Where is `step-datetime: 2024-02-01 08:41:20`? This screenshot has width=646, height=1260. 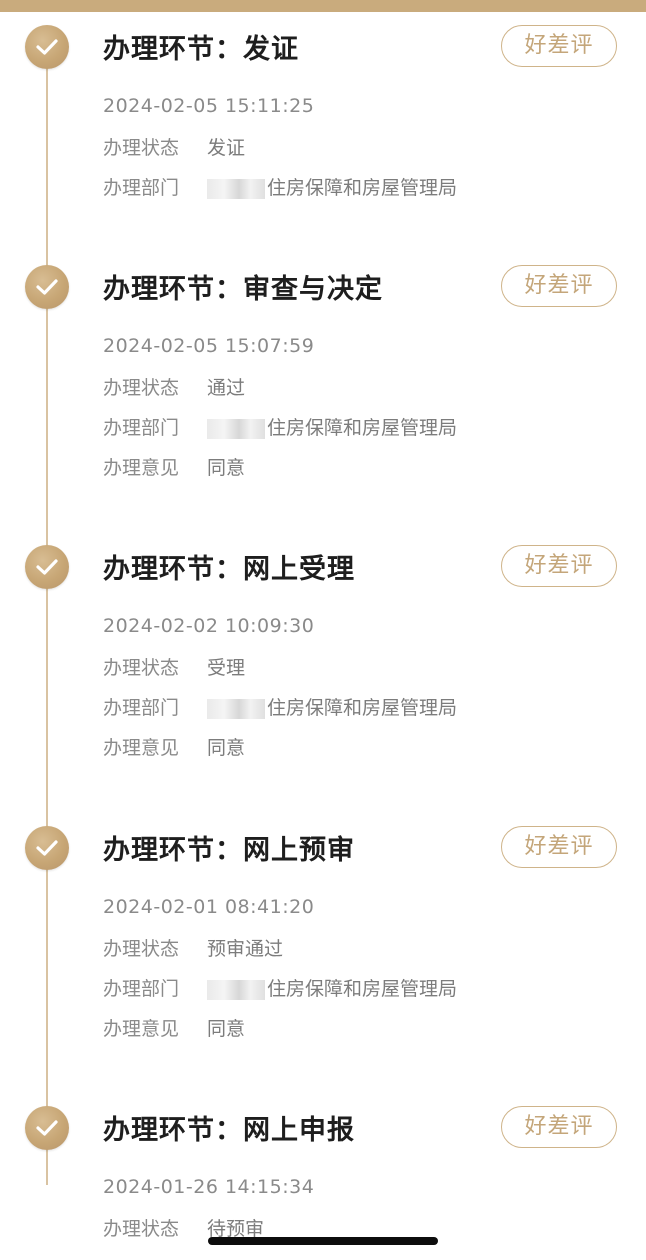
step-datetime: 2024-02-01 08:41:20 is located at coordinates (209, 907).